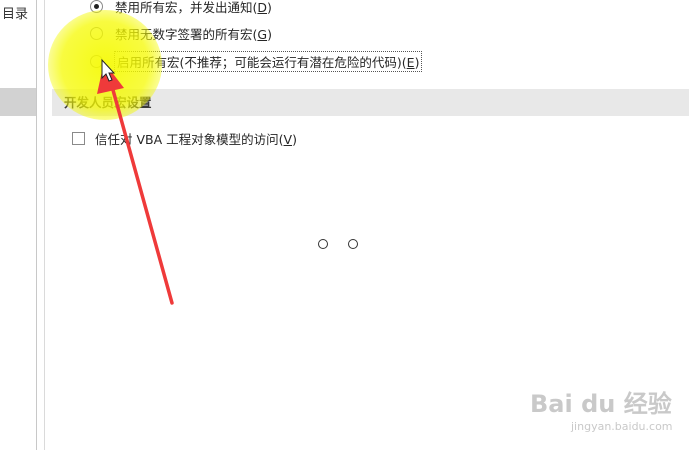 The width and height of the screenshot is (689, 450). What do you see at coordinates (622, 426) in the screenshot?
I see `watermark-url: jingyan.baidu.com` at bounding box center [622, 426].